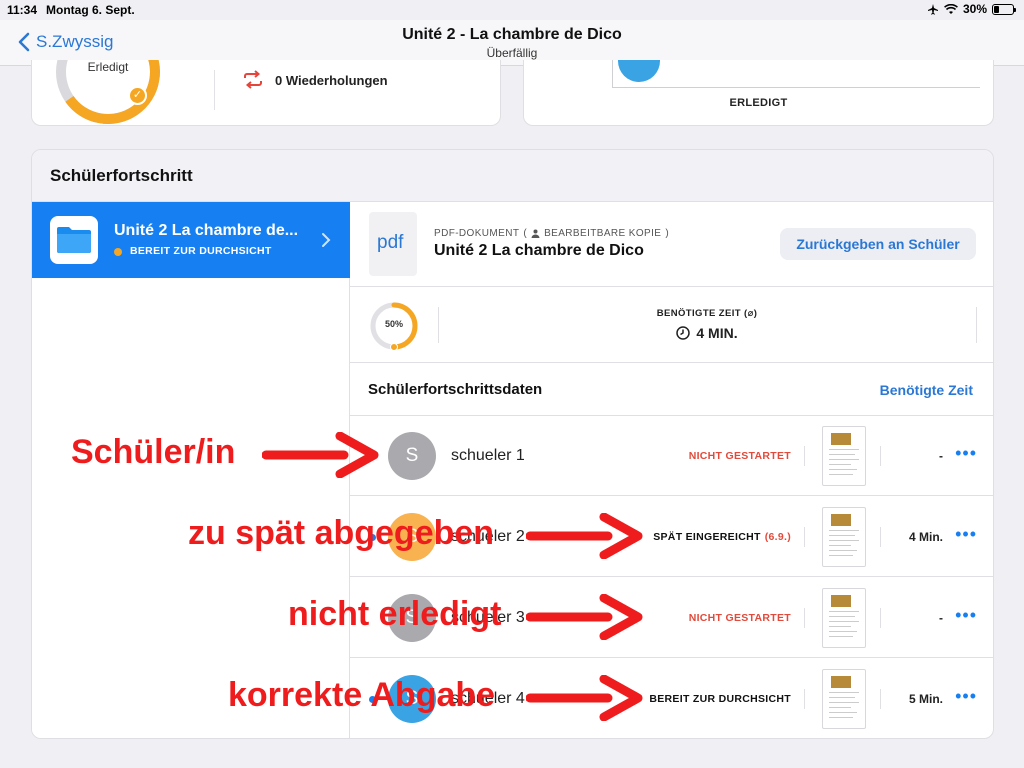  What do you see at coordinates (22, 10) in the screenshot?
I see `clock: 11:34` at bounding box center [22, 10].